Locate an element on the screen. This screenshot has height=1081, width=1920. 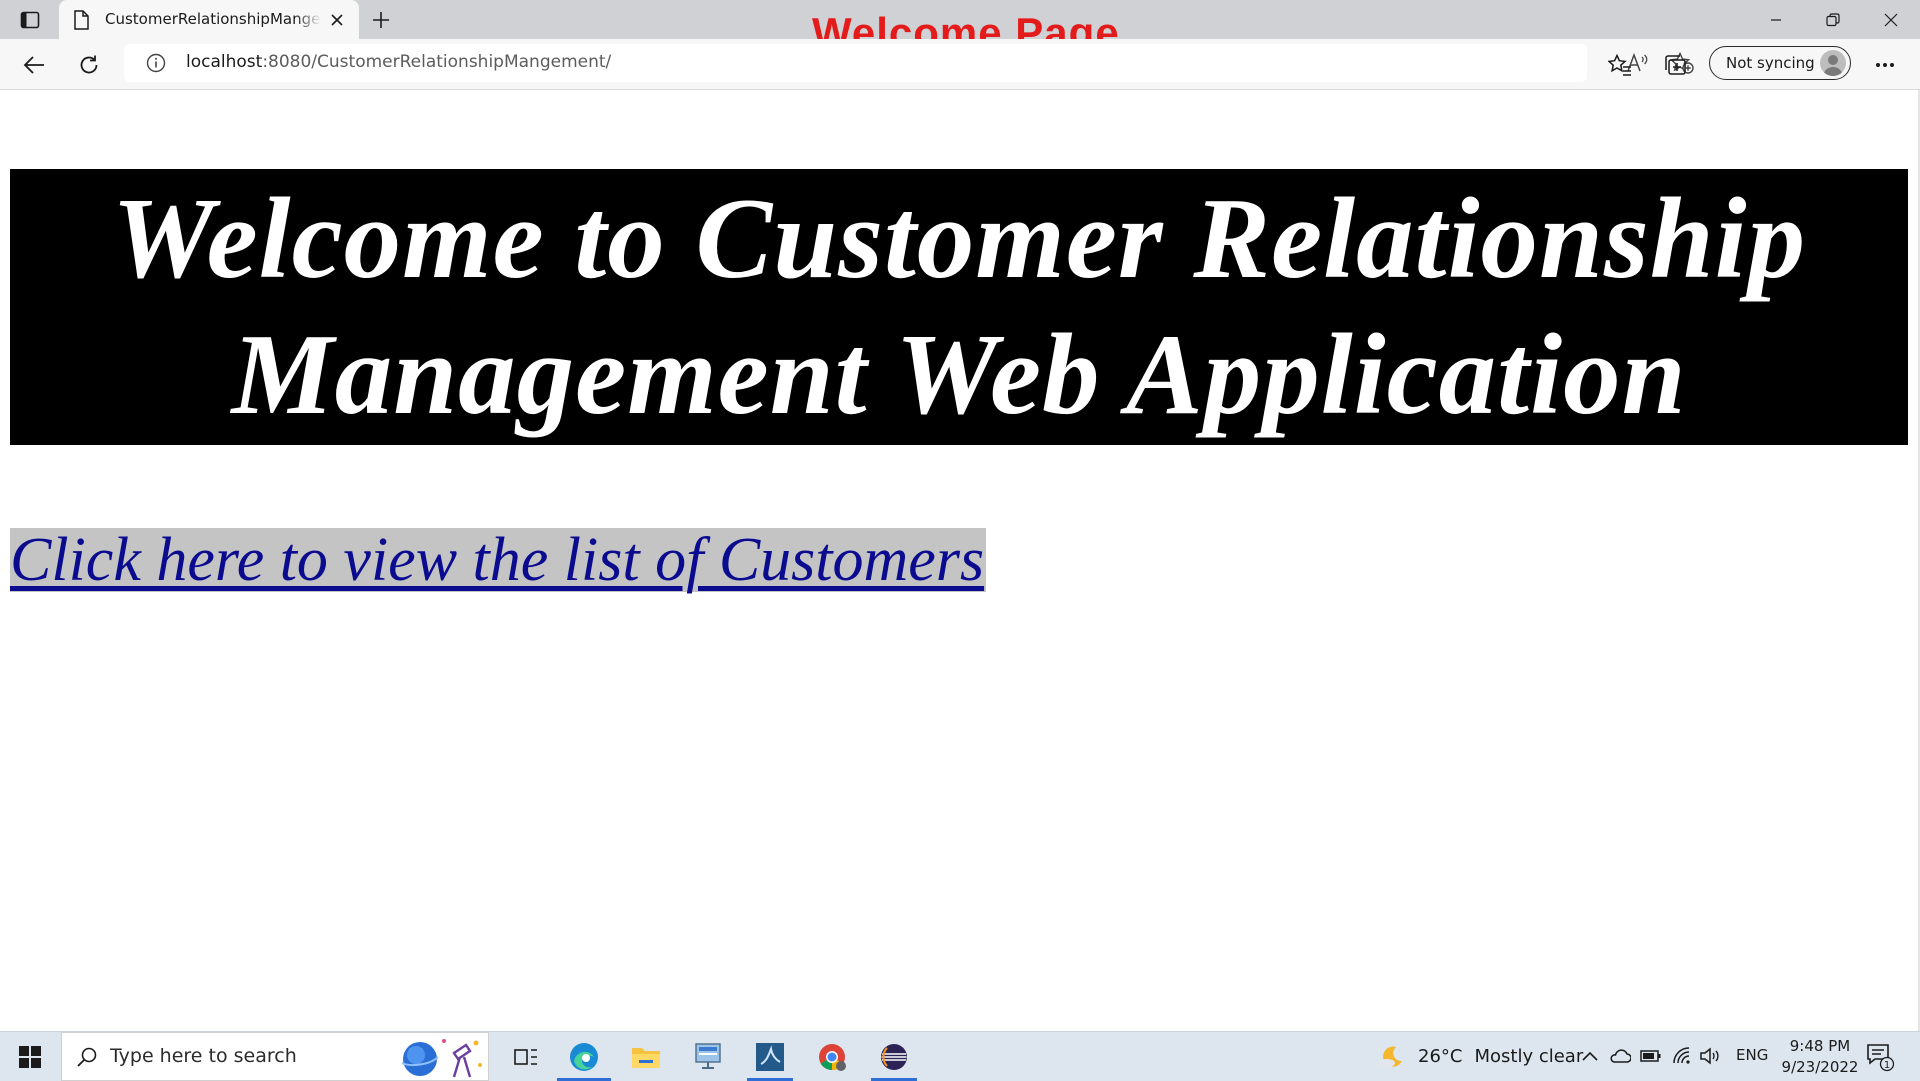
taskbar-app-chrome is located at coordinates (832, 1056).